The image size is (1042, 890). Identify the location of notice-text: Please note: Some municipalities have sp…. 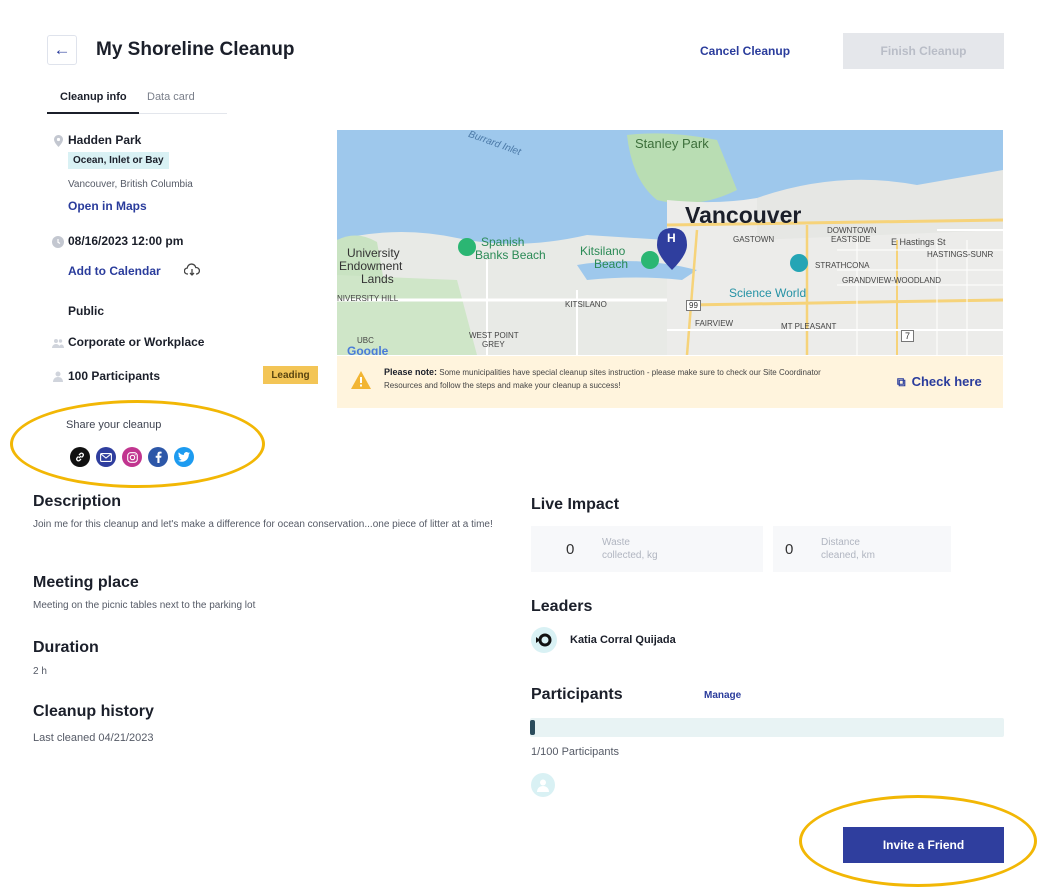
(619, 379).